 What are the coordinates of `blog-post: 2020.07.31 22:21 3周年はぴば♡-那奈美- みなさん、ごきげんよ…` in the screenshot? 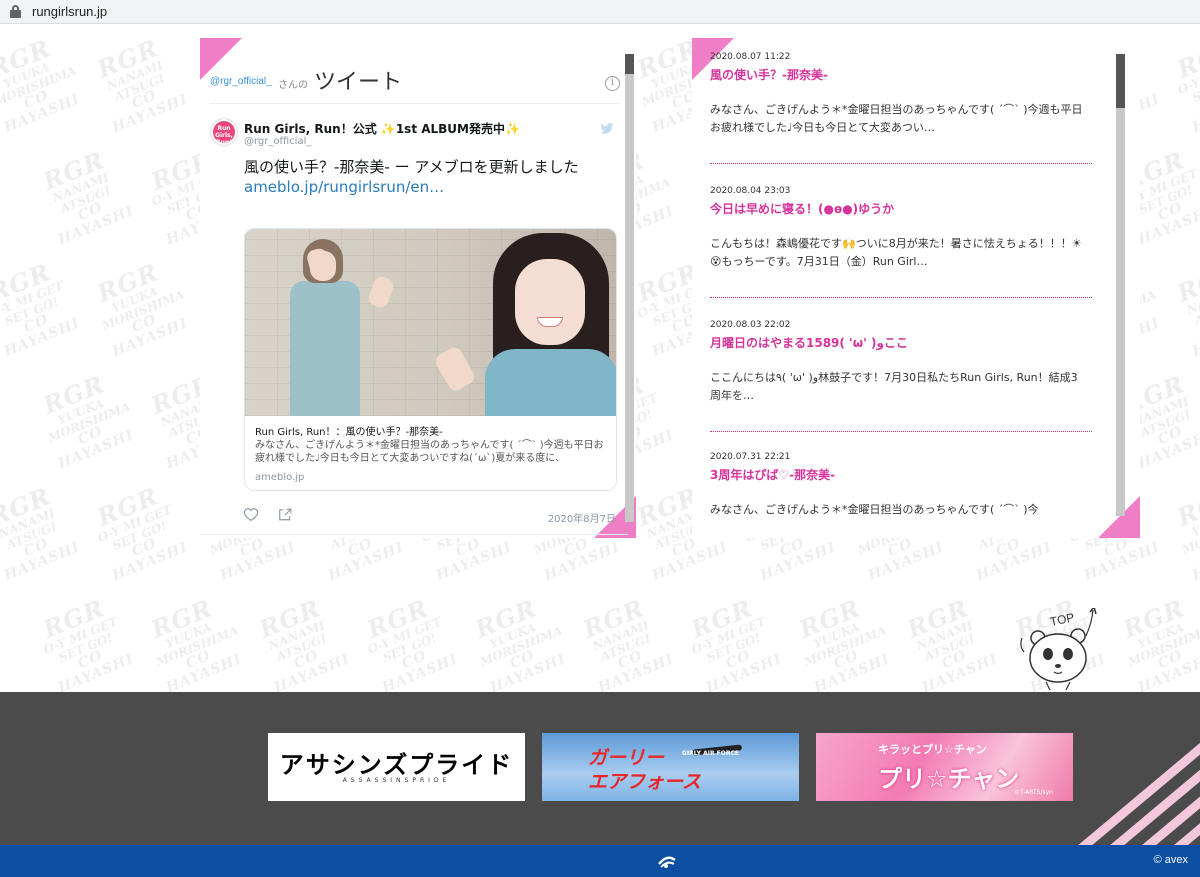 It's located at (899, 490).